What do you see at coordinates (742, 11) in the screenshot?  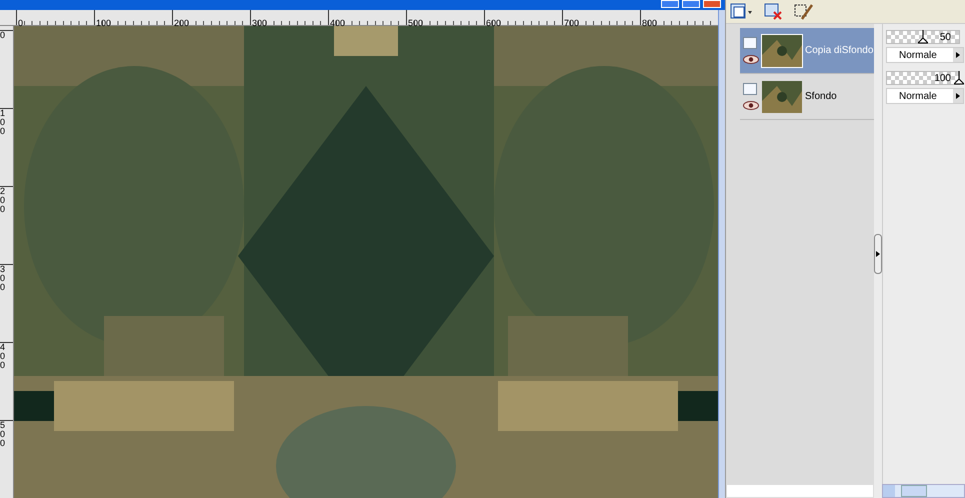 I see `new-layer-icon` at bounding box center [742, 11].